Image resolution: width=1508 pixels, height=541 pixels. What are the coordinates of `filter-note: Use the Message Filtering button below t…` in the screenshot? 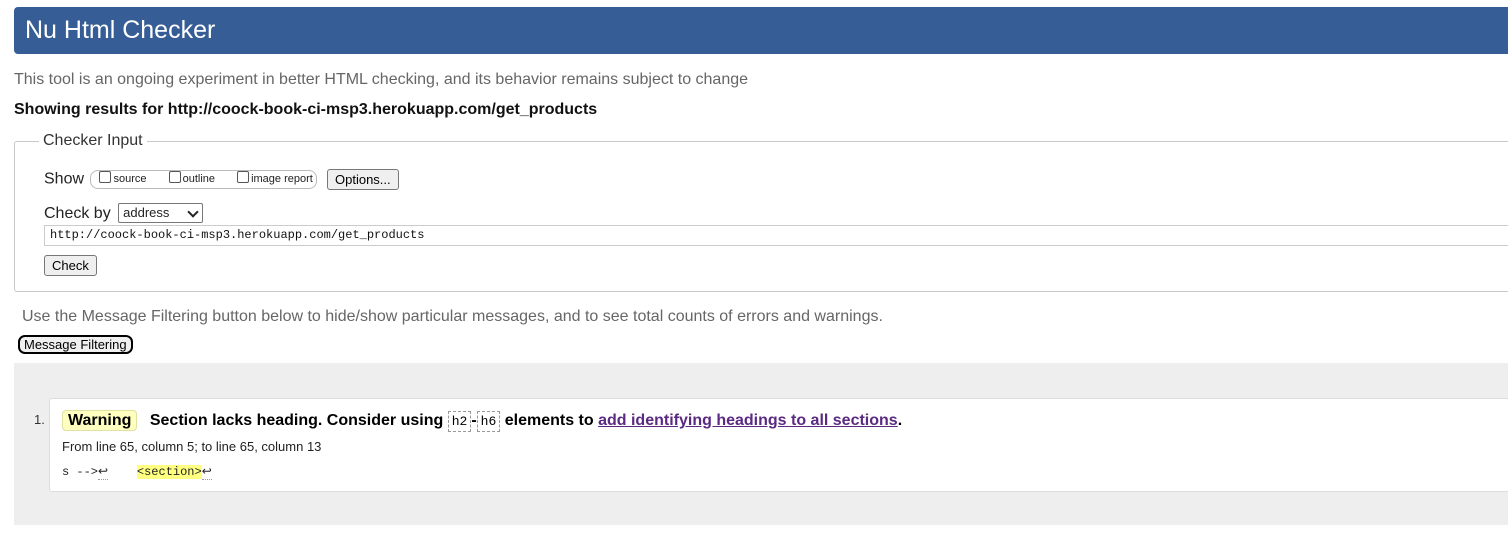 It's located at (452, 316).